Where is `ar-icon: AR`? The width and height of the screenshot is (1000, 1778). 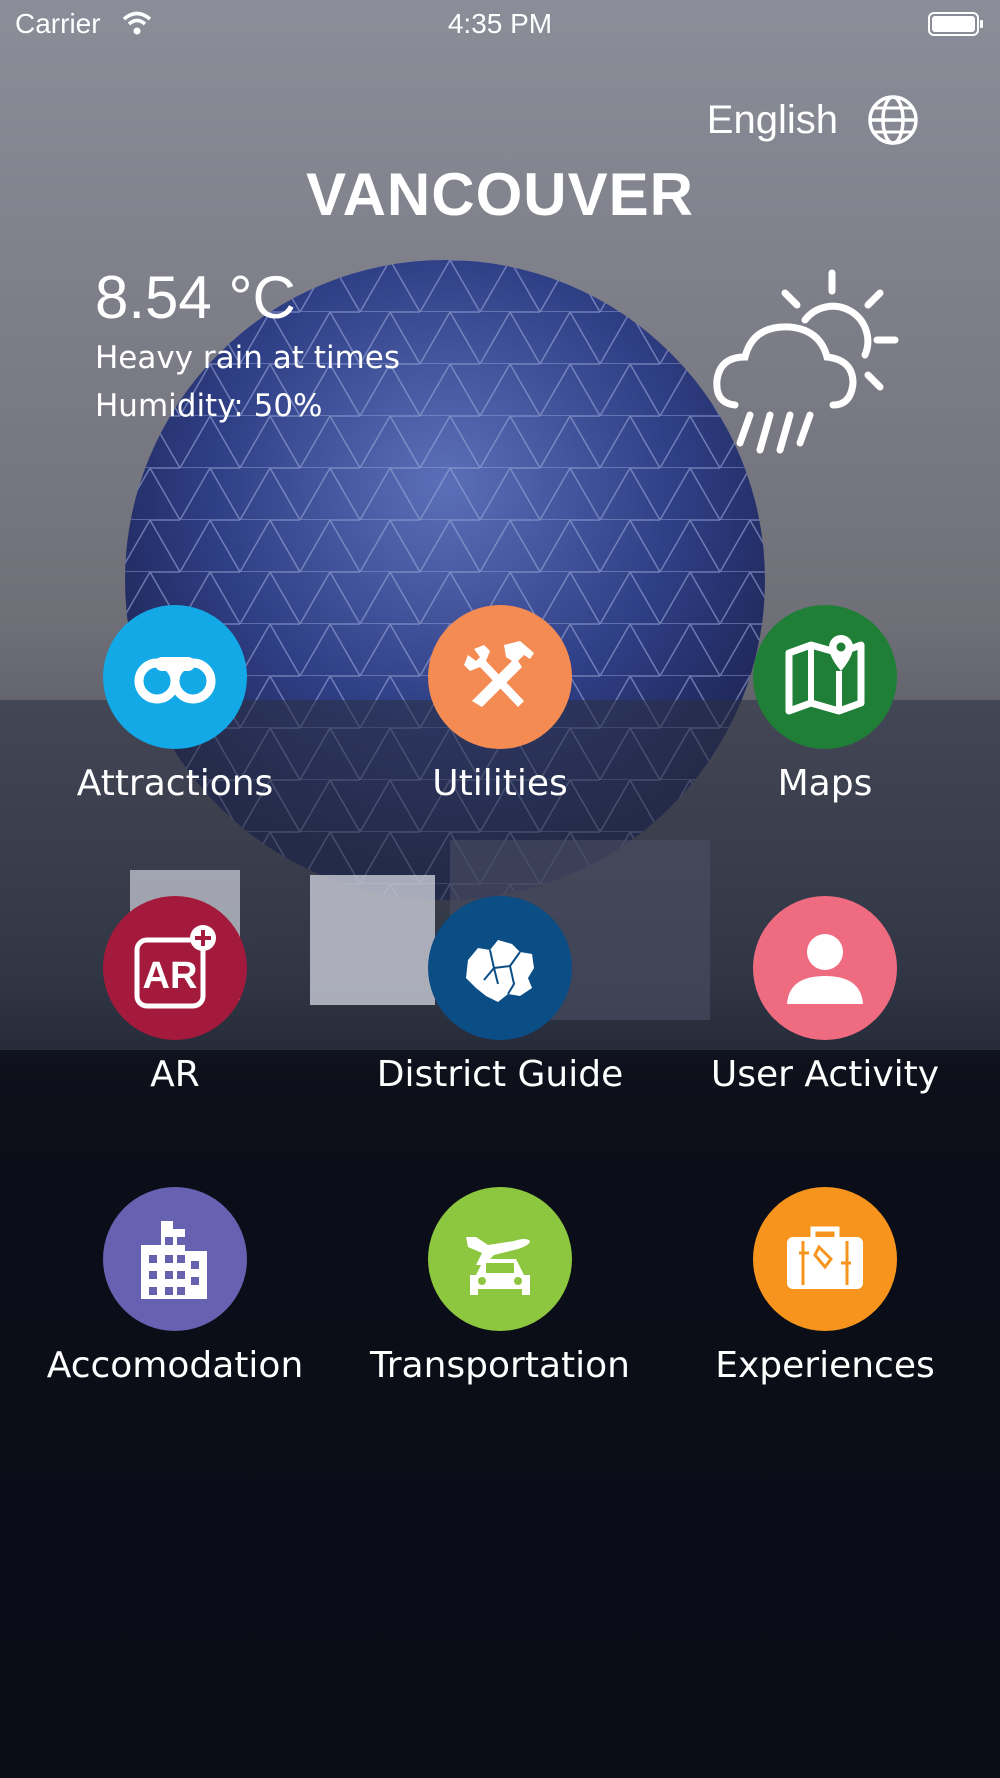 ar-icon: AR is located at coordinates (175, 967).